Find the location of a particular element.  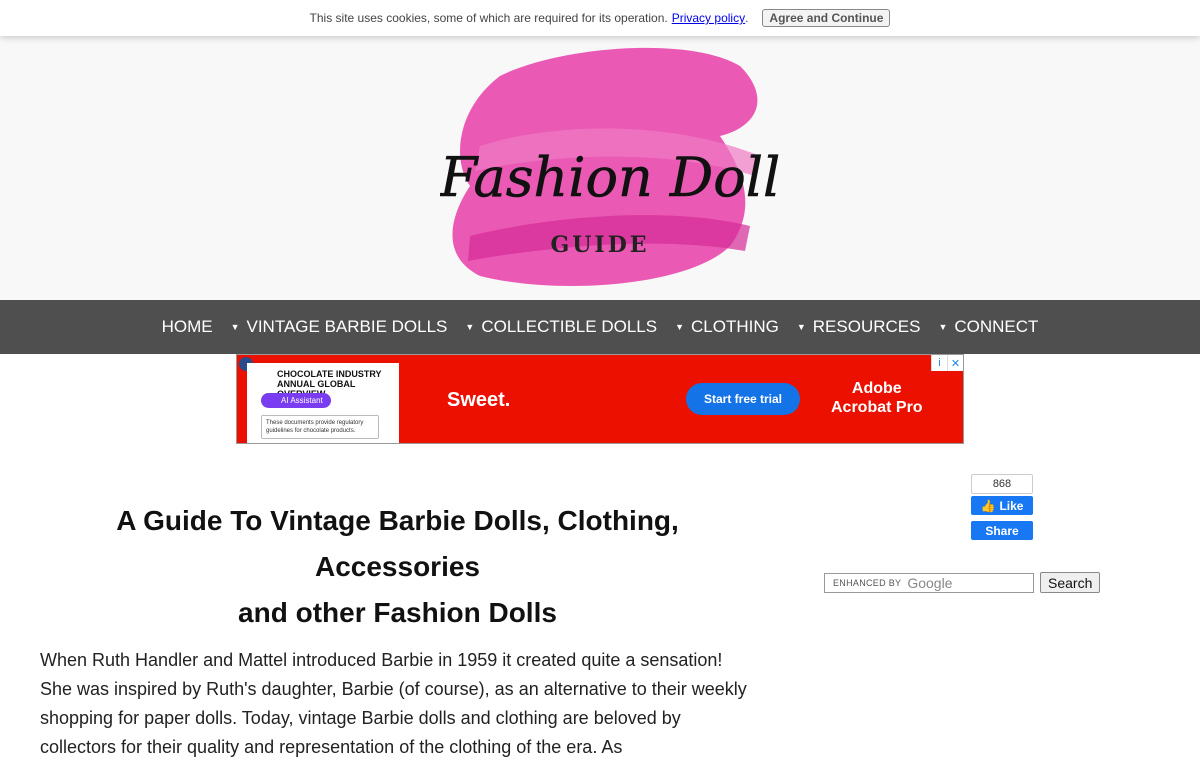

start-free-trial-button: Start free trial is located at coordinates (743, 399).